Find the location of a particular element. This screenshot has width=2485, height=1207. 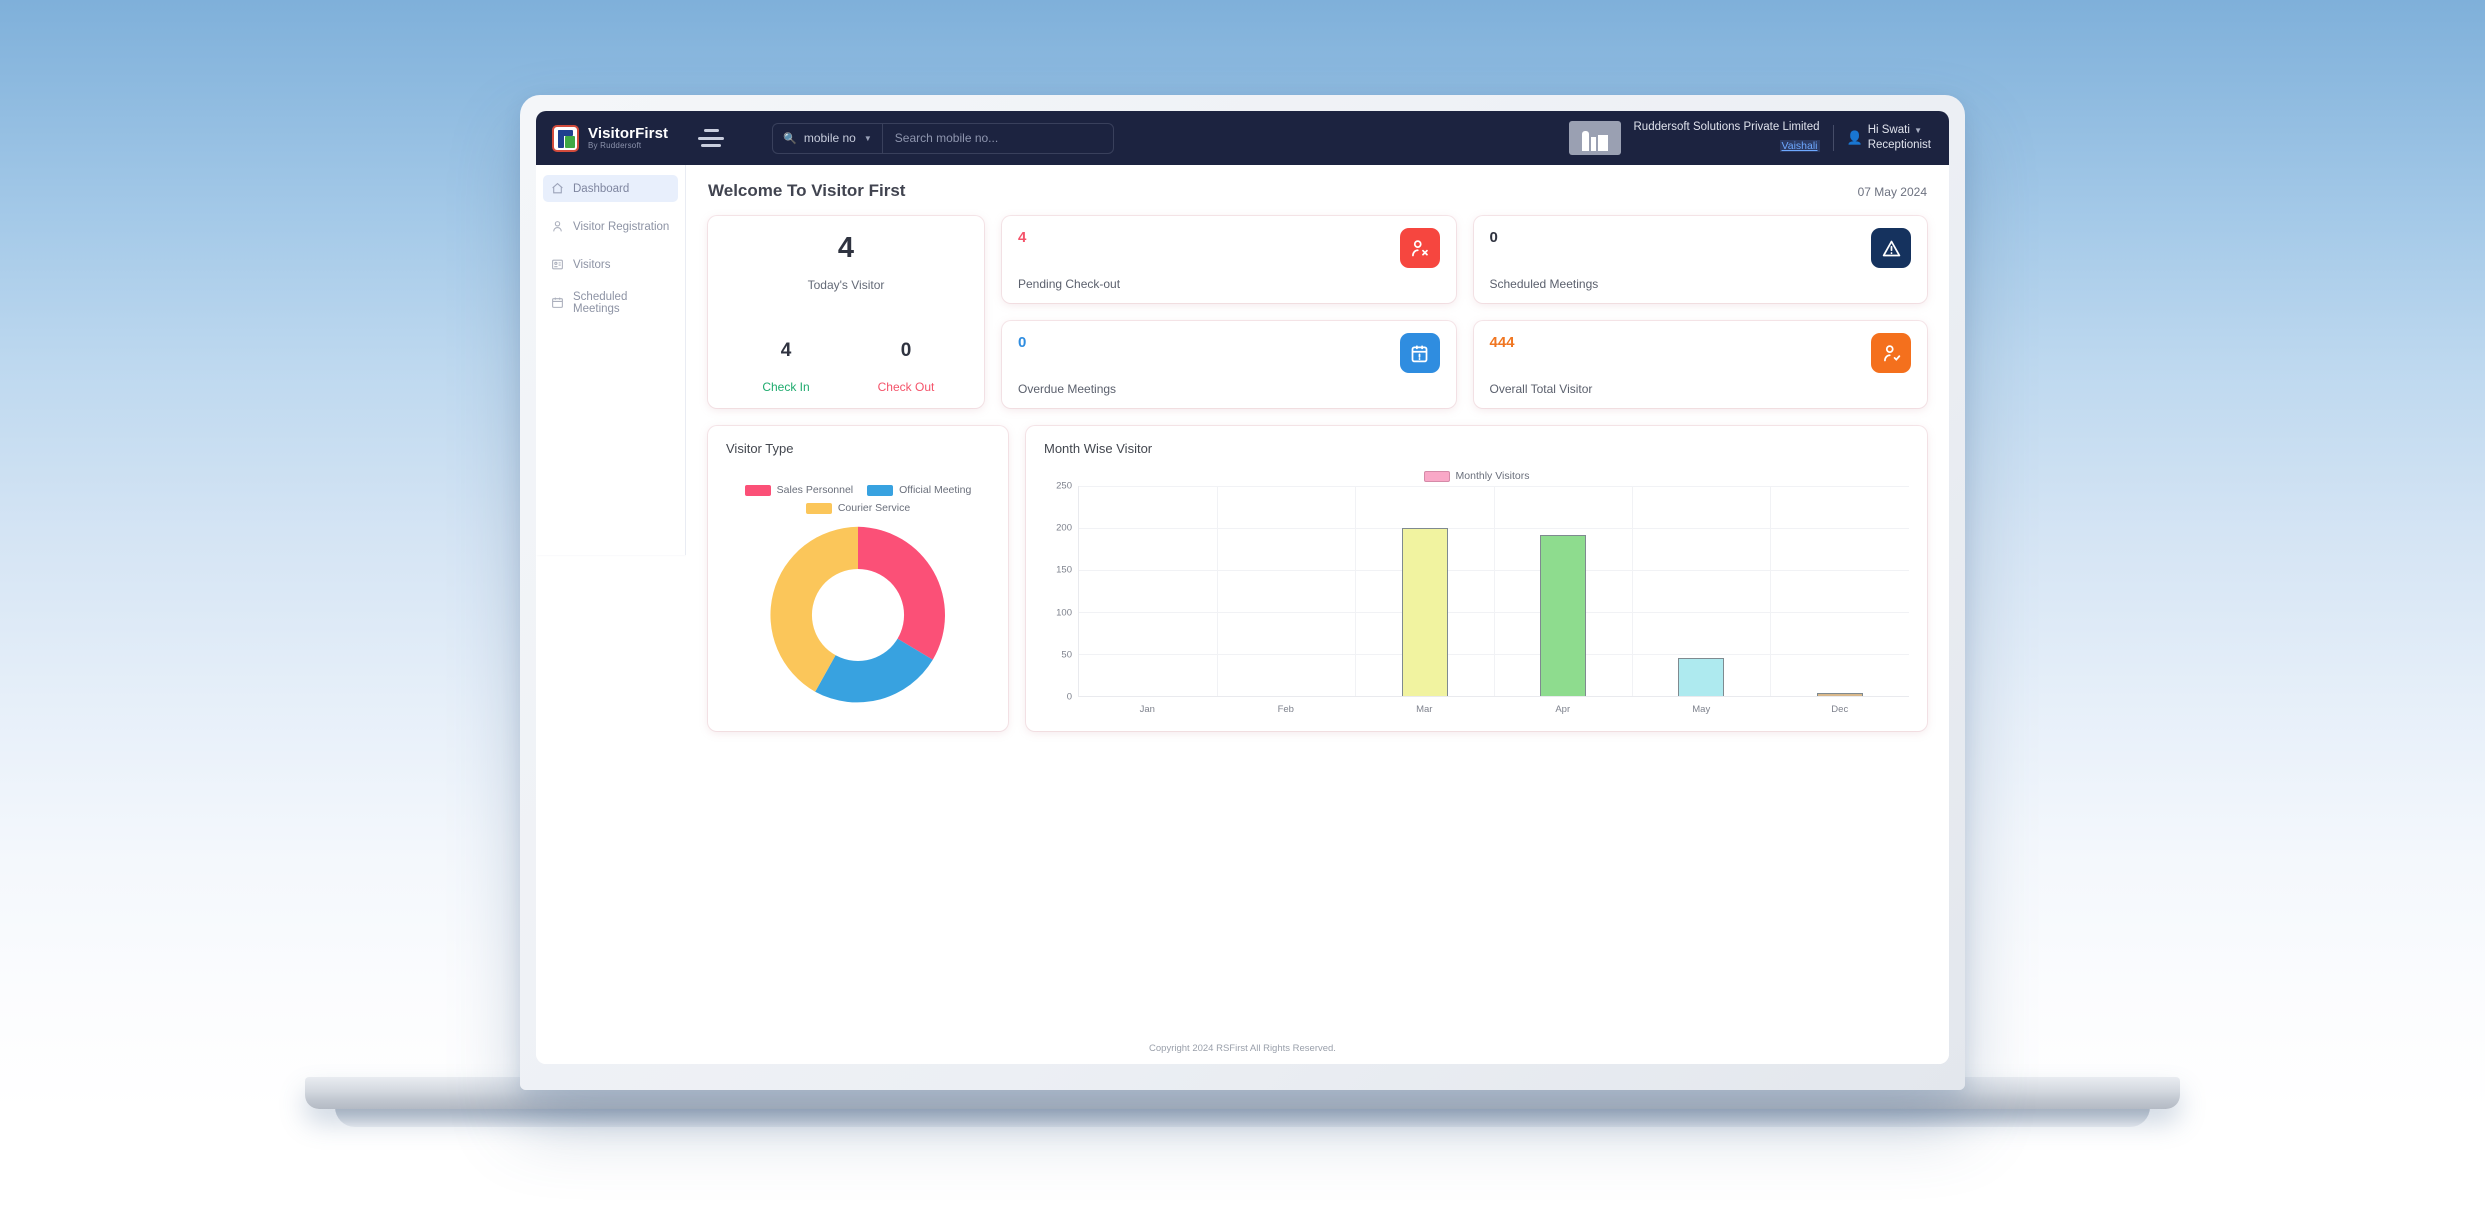

plot is located at coordinates (1493, 591).